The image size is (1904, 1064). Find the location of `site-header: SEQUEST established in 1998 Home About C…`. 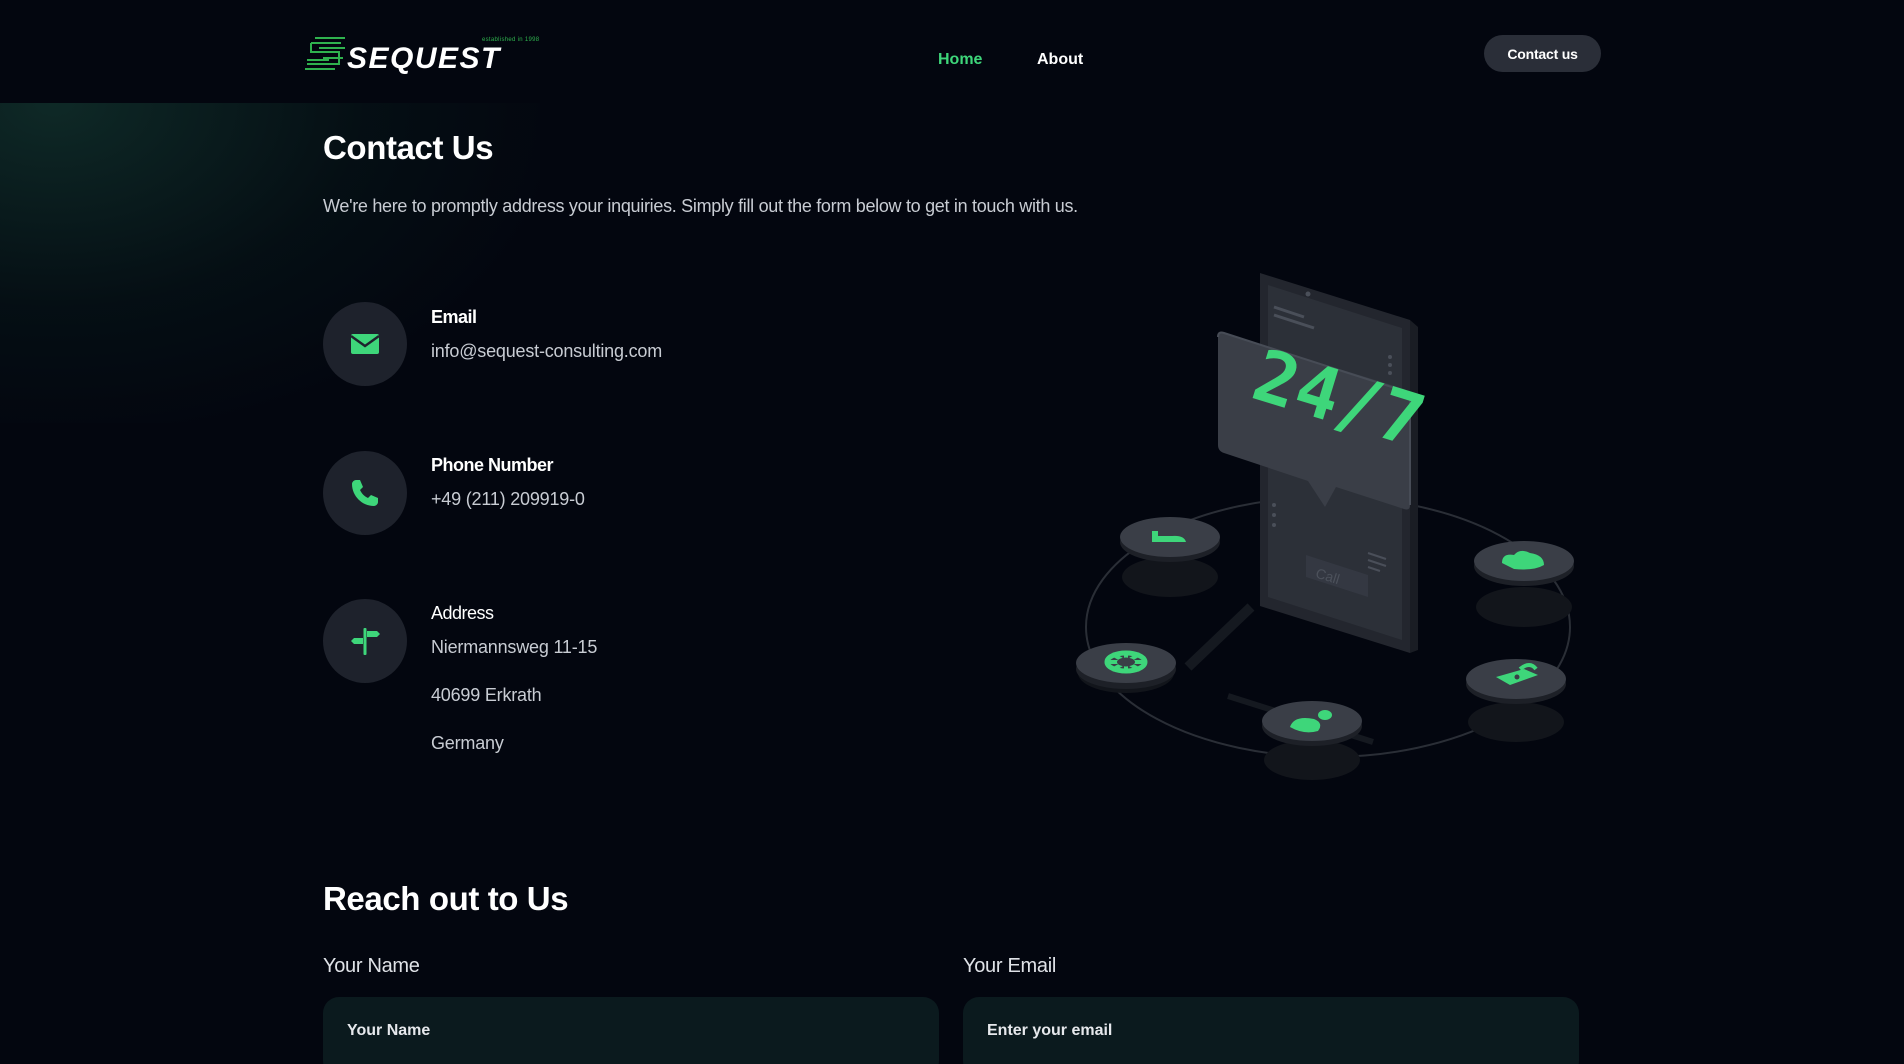

site-header: SEQUEST established in 1998 Home About C… is located at coordinates (952, 51).